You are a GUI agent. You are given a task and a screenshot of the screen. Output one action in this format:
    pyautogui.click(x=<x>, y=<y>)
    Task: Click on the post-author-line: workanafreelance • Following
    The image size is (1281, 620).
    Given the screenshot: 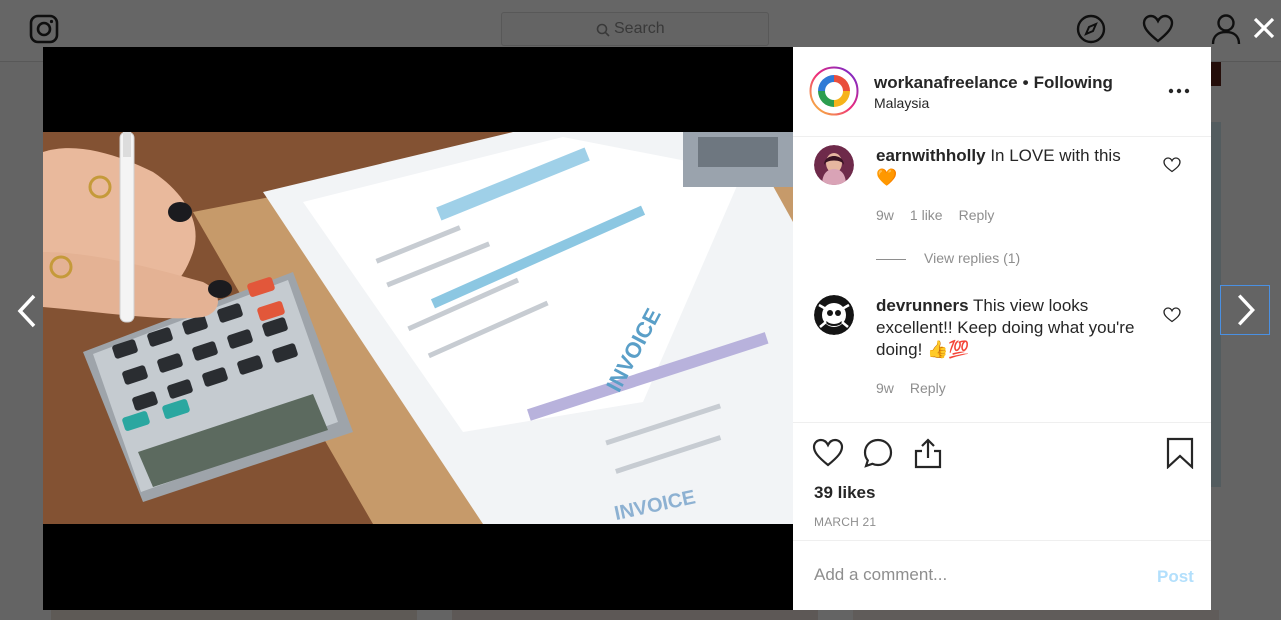 What is the action you would take?
    pyautogui.click(x=993, y=83)
    